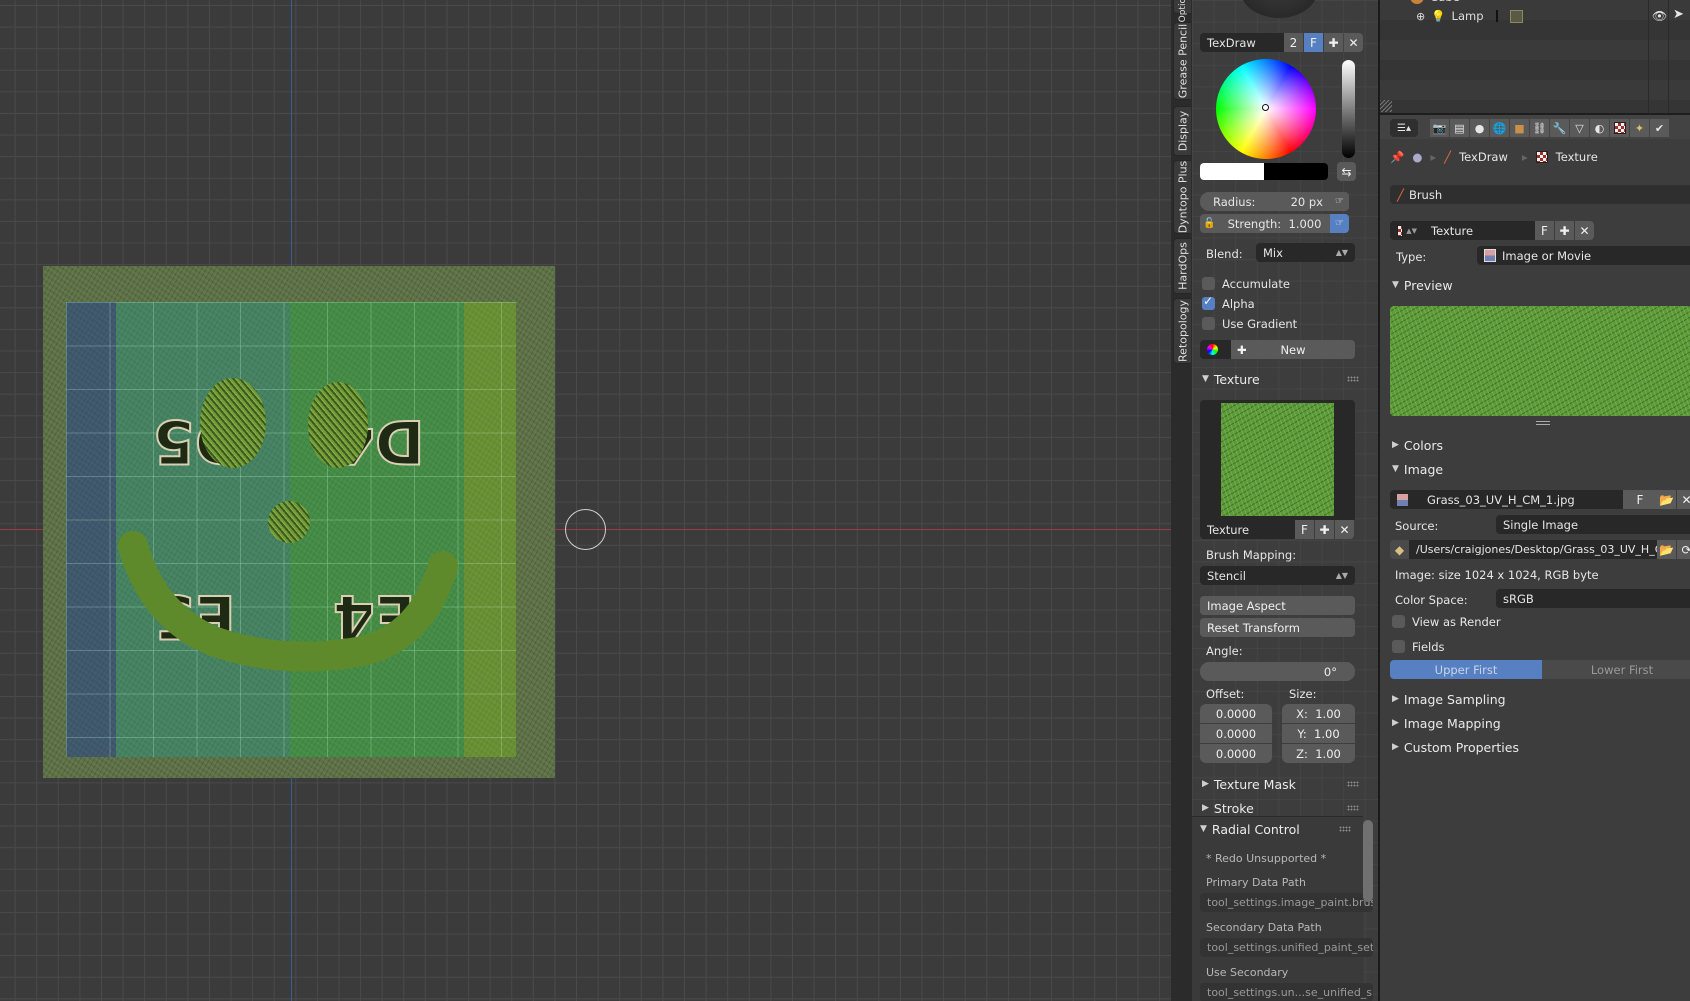 The image size is (1690, 1001). What do you see at coordinates (1683, 549) in the screenshot?
I see `reload-icon: ⟳` at bounding box center [1683, 549].